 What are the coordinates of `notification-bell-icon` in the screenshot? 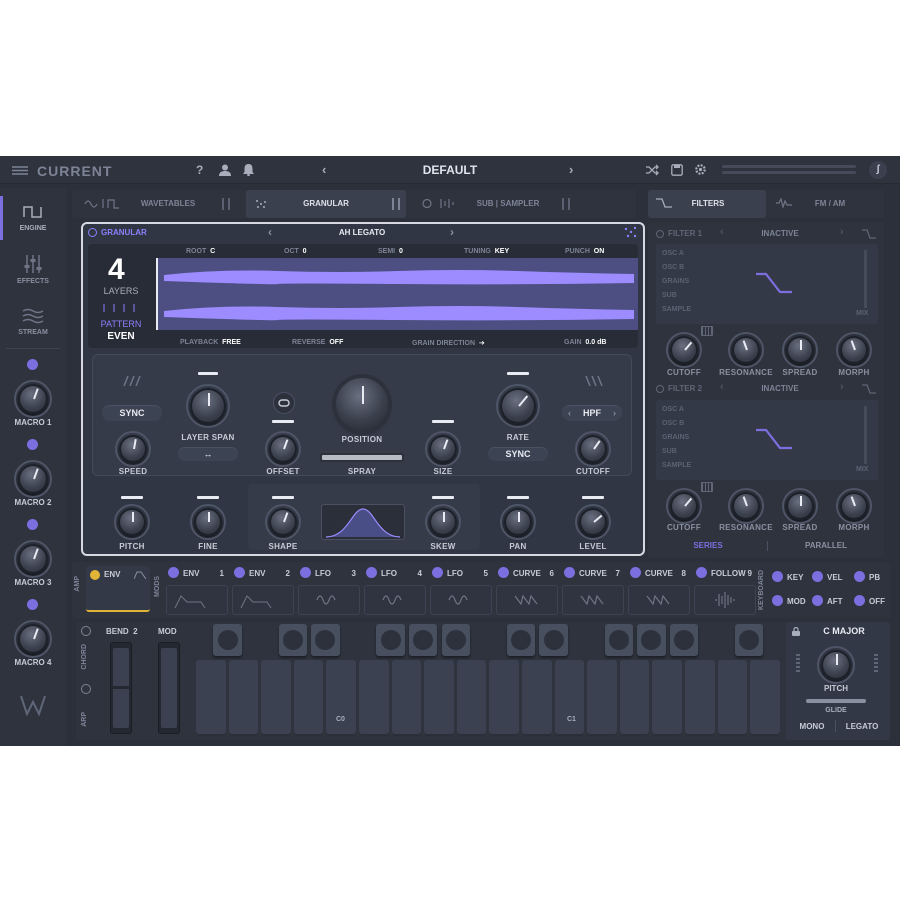 It's located at (248, 170).